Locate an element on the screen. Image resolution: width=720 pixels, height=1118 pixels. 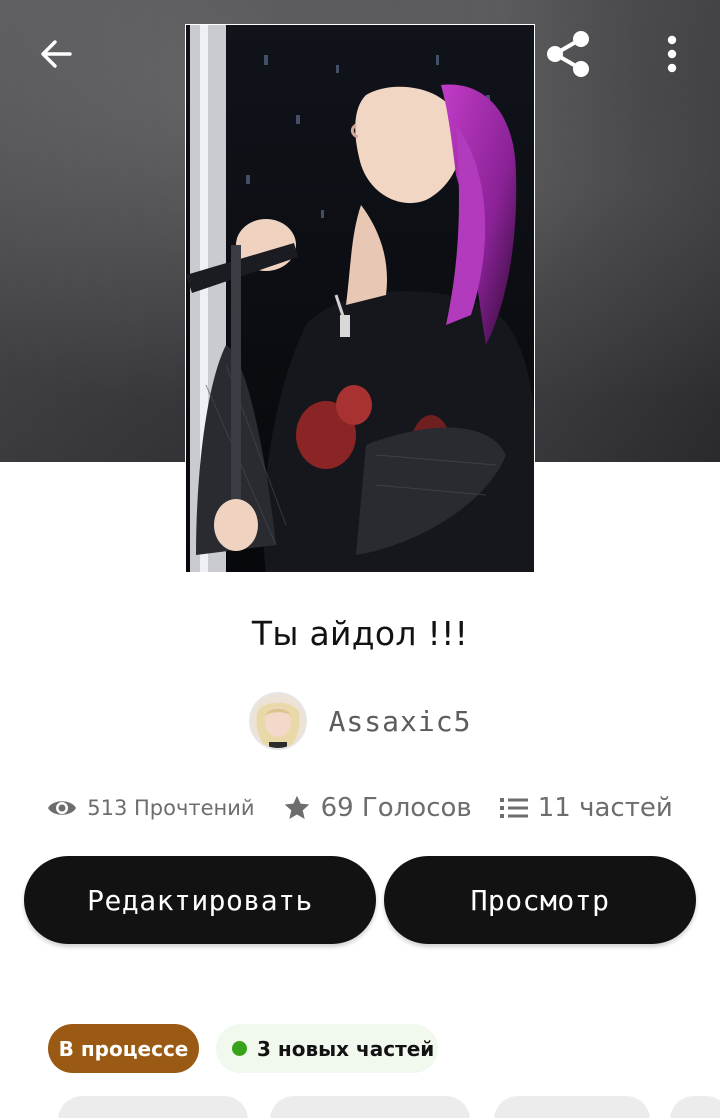
author-name: Assaxic5 is located at coordinates (400, 721).